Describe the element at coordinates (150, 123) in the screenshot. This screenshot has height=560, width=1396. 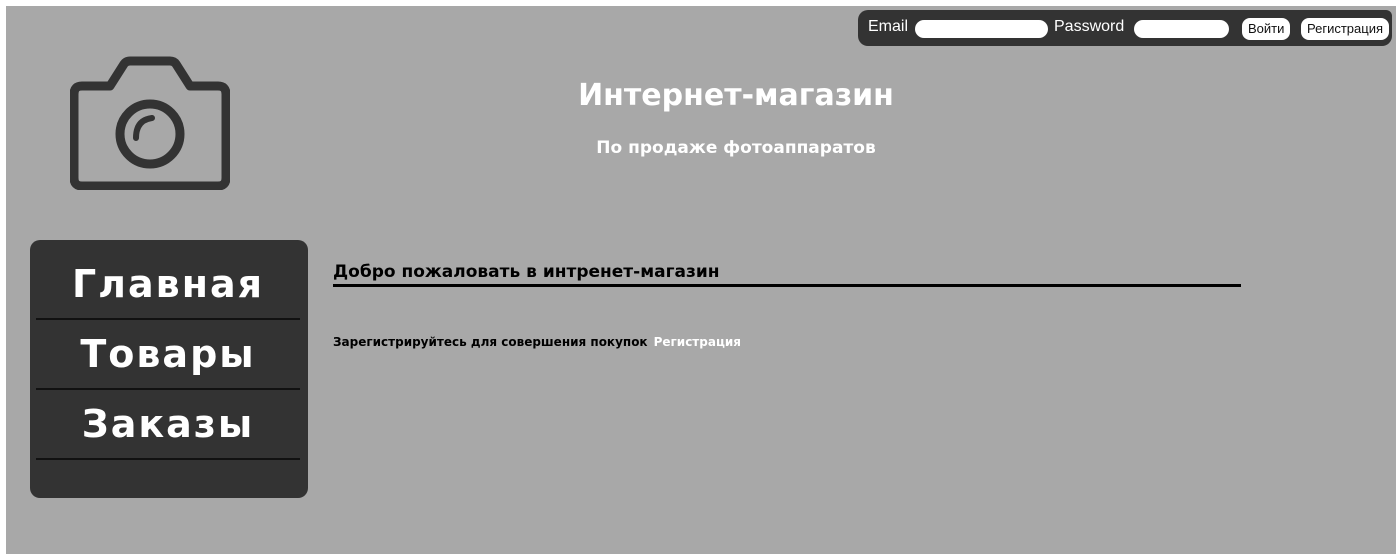
I see `camera-icon` at that location.